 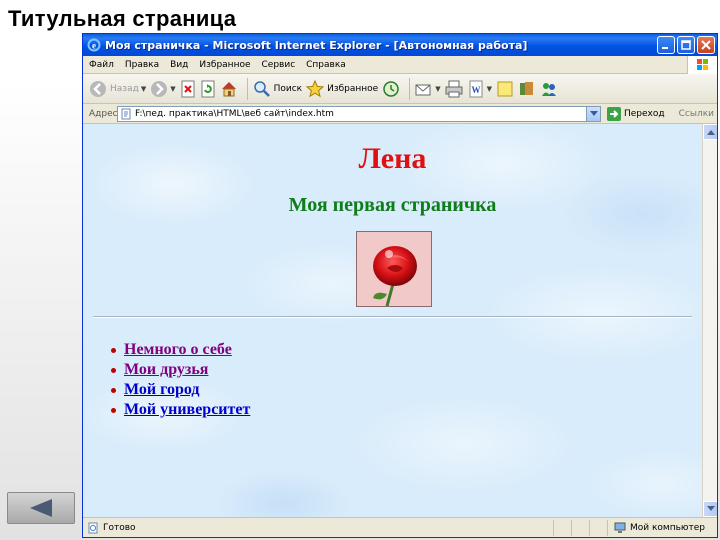 I want to click on close-button, so click(x=706, y=45).